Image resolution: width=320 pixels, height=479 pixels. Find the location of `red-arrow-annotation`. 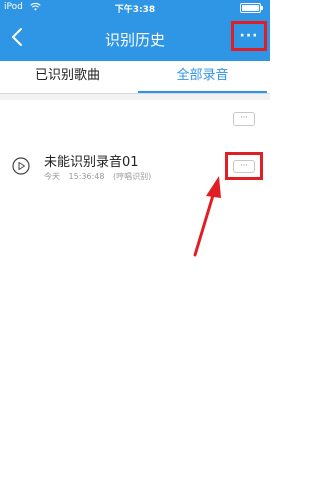

red-arrow-annotation is located at coordinates (207, 216).